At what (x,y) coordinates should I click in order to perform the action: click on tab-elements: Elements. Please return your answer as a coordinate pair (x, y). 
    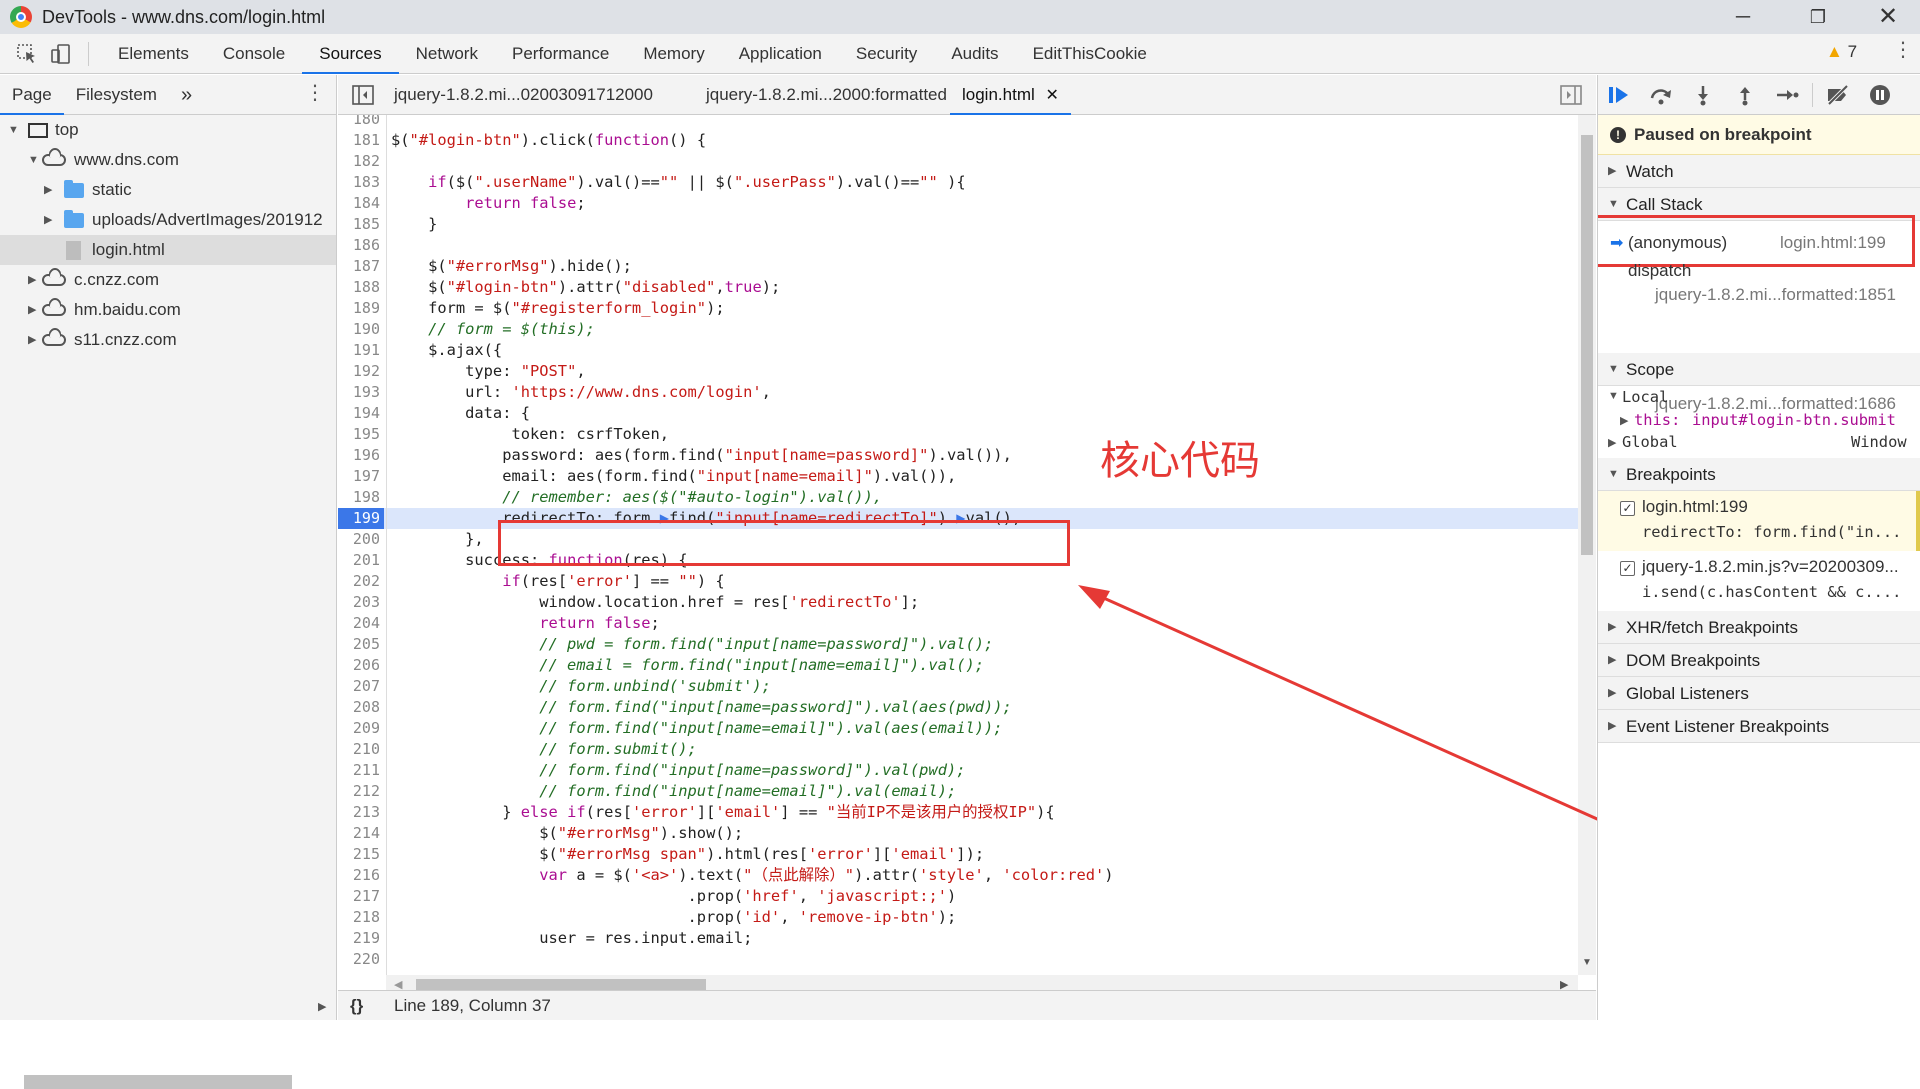
    Looking at the image, I should click on (153, 54).